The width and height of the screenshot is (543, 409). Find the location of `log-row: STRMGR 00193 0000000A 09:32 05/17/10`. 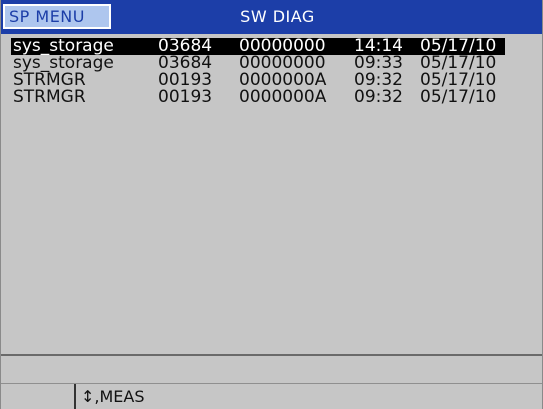

log-row: STRMGR 00193 0000000A 09:32 05/17/10 is located at coordinates (258, 97).